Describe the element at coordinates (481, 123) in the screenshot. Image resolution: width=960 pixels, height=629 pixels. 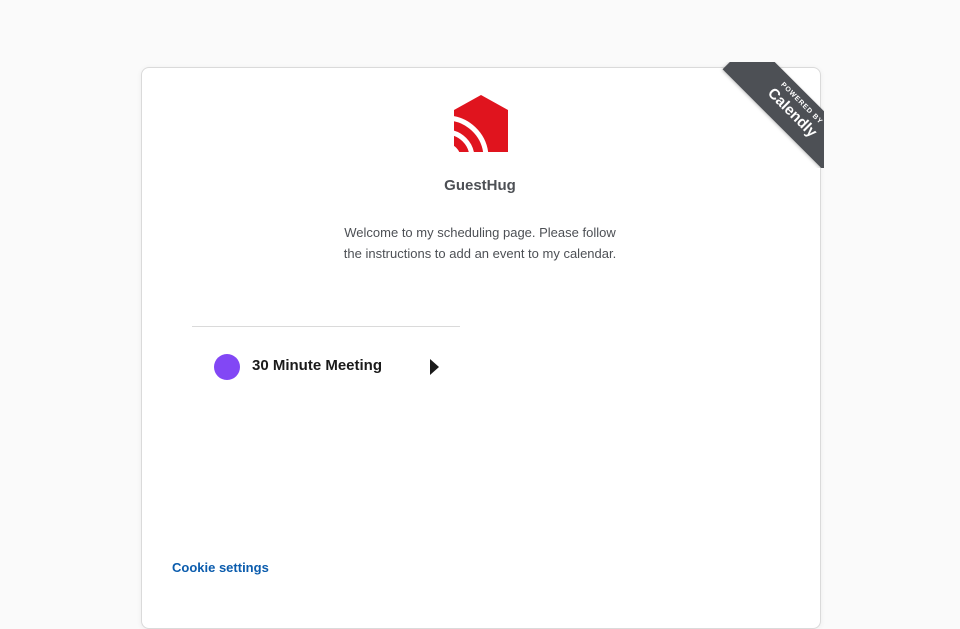
I see `guesthug-logo-icon` at that location.